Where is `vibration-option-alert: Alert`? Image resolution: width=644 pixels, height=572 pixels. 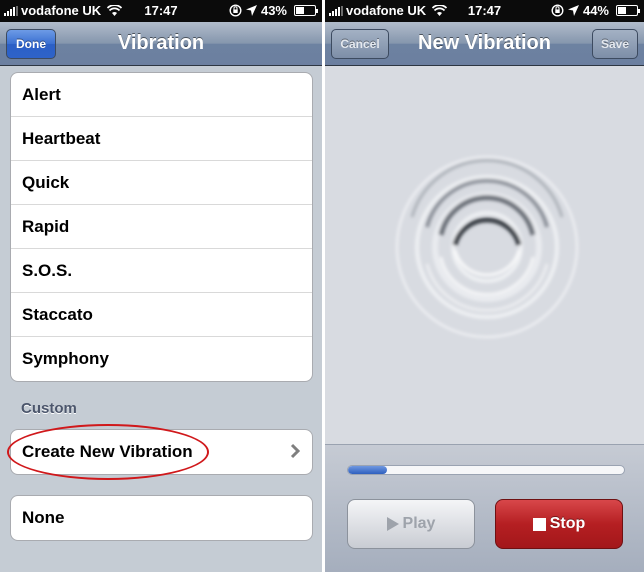
vibration-option-alert: Alert is located at coordinates (161, 95).